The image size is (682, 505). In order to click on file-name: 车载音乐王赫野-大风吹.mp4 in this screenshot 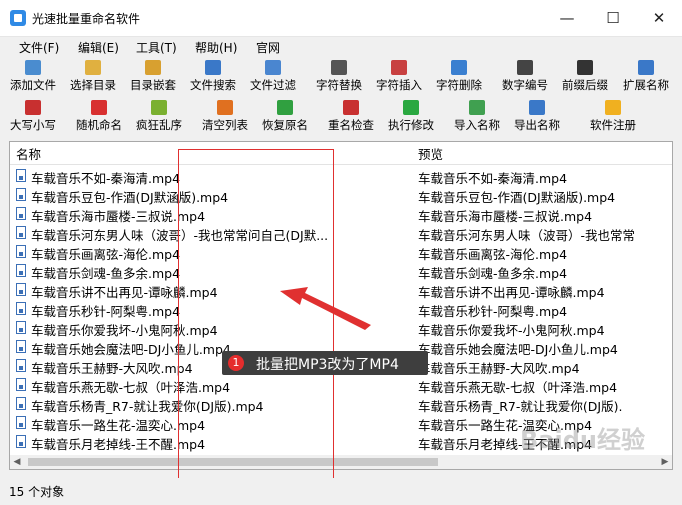, I will do `click(112, 368)`.